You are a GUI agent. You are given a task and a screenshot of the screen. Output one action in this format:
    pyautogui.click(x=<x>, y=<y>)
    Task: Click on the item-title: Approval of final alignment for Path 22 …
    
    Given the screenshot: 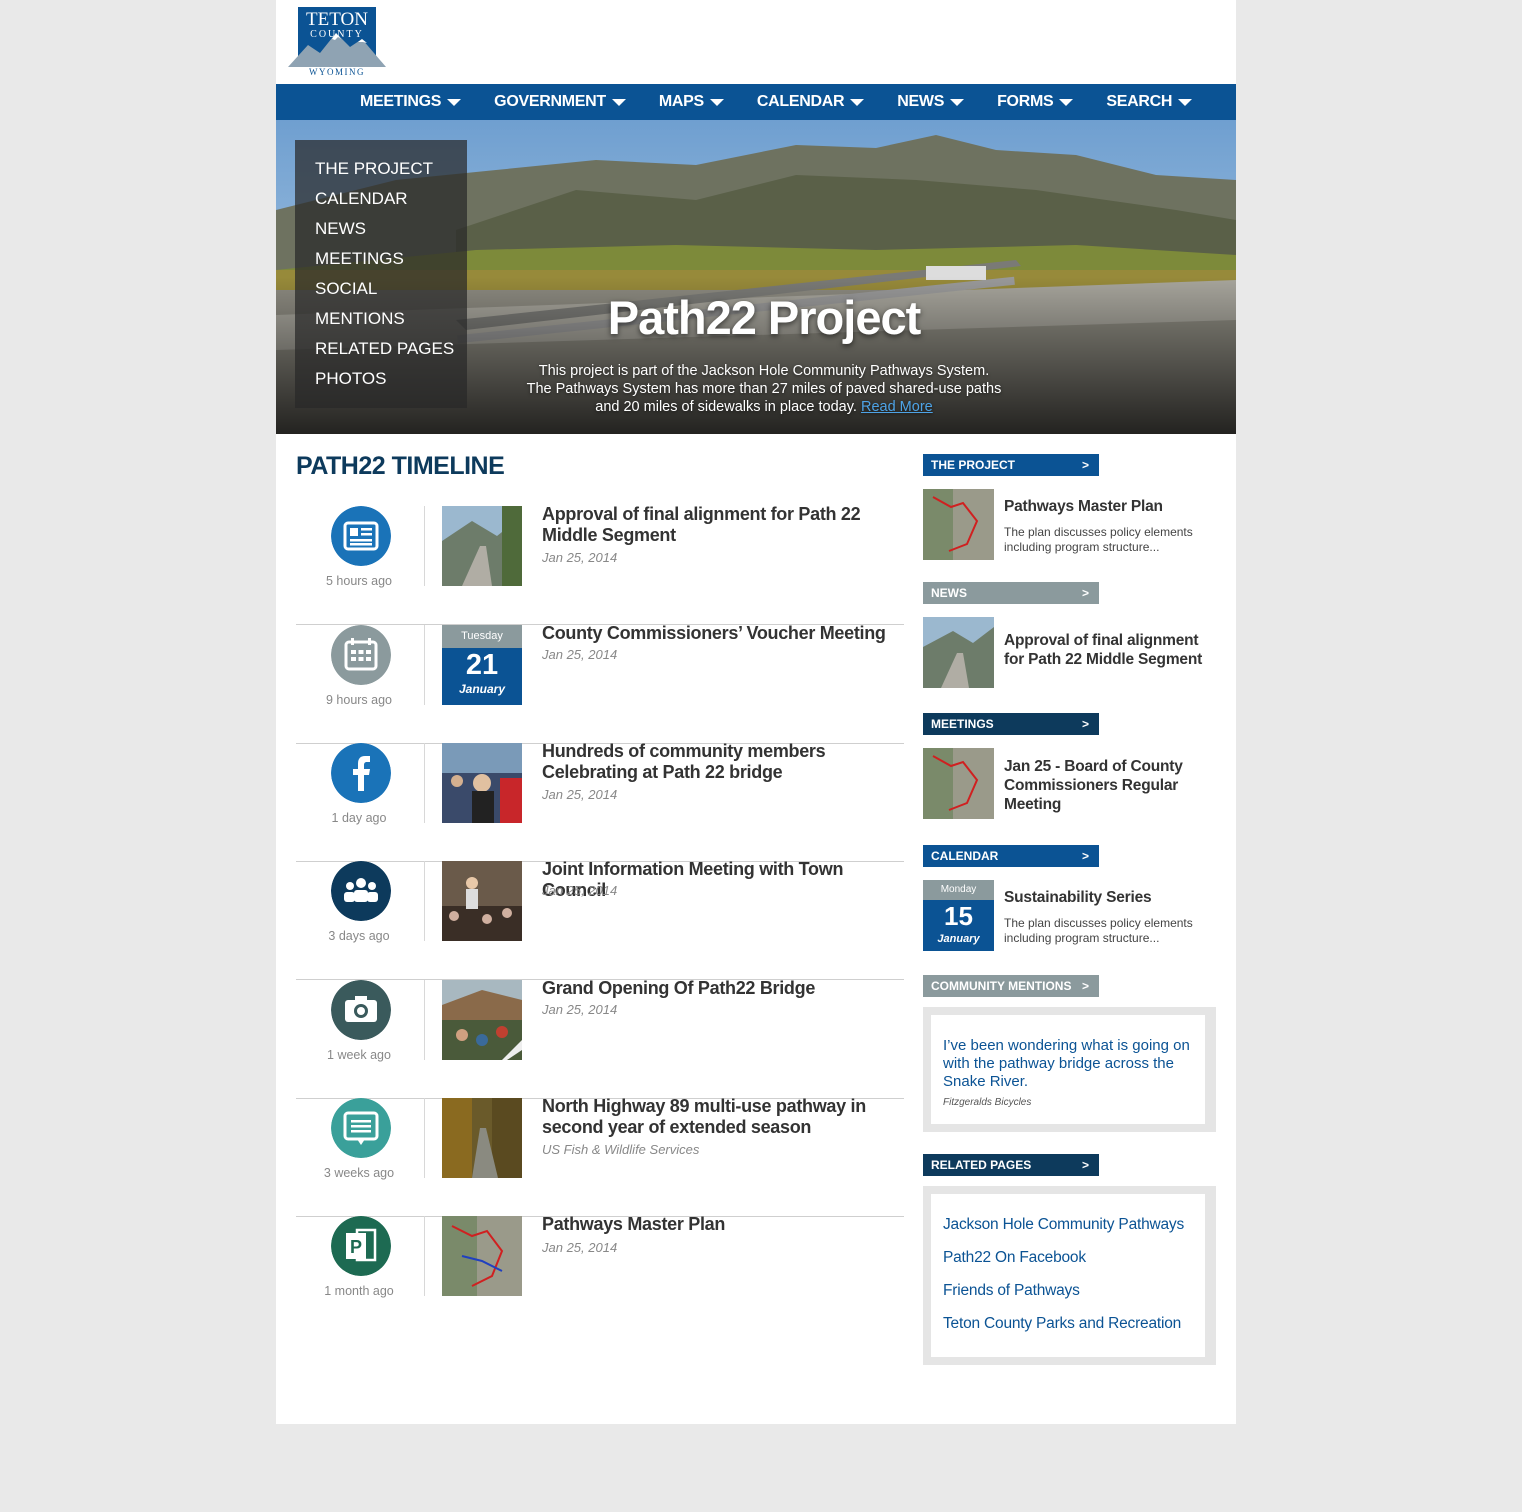 What is the action you would take?
    pyautogui.click(x=723, y=525)
    